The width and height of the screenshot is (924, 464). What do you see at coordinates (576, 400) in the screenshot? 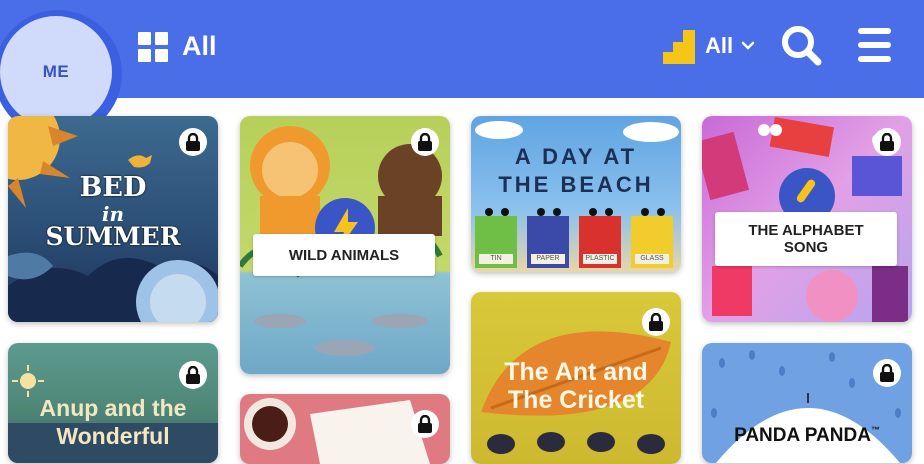
I see `book-title-line2: The Cricket` at bounding box center [576, 400].